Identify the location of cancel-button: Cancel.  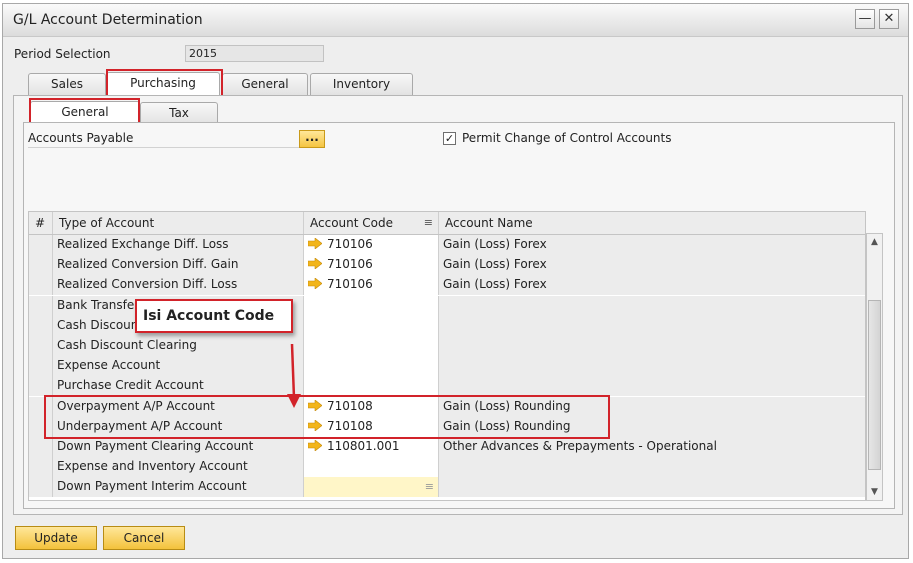
(144, 538).